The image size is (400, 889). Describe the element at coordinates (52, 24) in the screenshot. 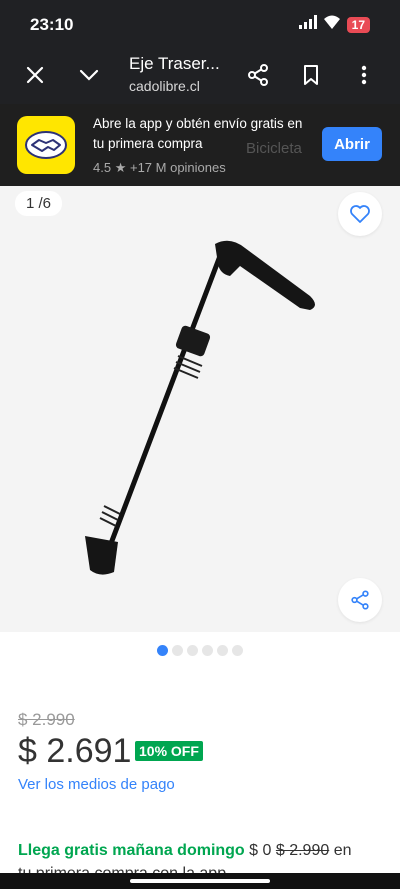

I see `status-time: 23:10` at that location.